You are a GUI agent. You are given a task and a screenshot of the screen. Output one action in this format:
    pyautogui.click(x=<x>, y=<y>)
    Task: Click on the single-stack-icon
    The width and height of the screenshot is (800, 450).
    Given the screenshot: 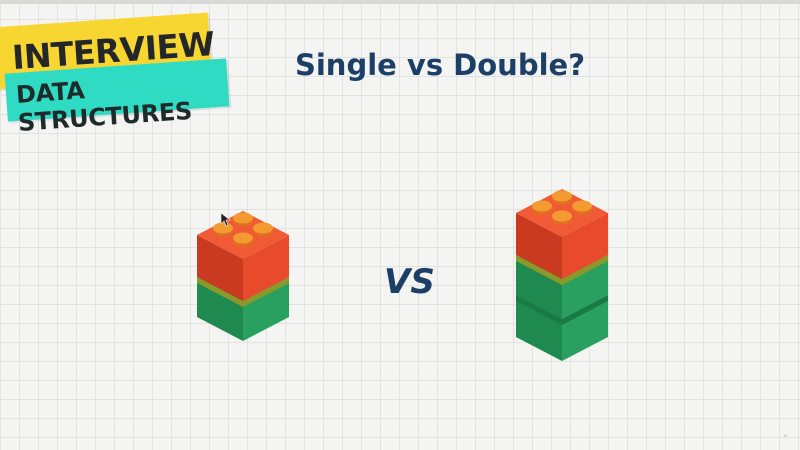 What is the action you would take?
    pyautogui.click(x=243, y=276)
    